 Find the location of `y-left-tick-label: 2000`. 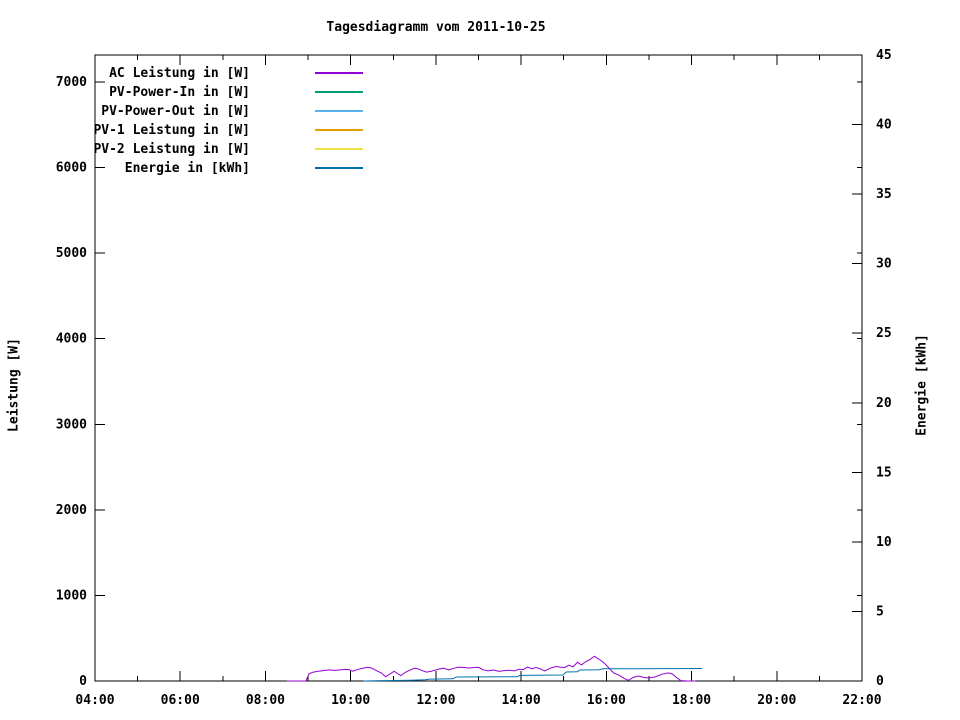

y-left-tick-label: 2000 is located at coordinates (71, 510).